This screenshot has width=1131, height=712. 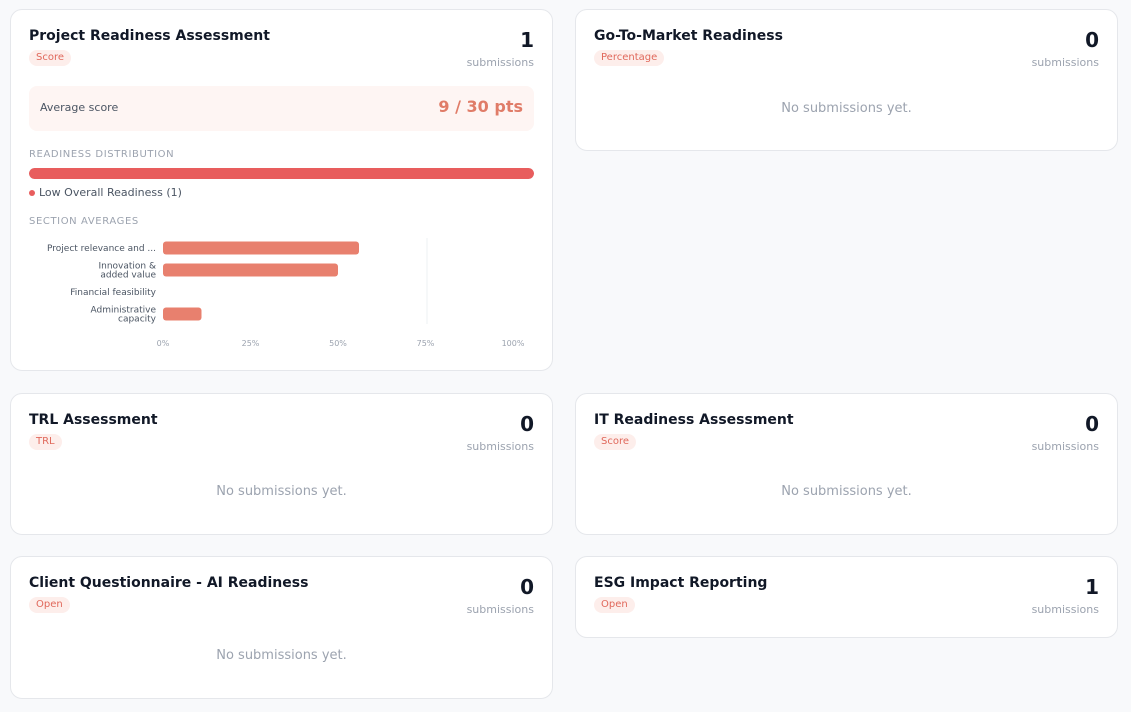 What do you see at coordinates (480, 106) in the screenshot?
I see `average-score-value: 9 / 30 pts` at bounding box center [480, 106].